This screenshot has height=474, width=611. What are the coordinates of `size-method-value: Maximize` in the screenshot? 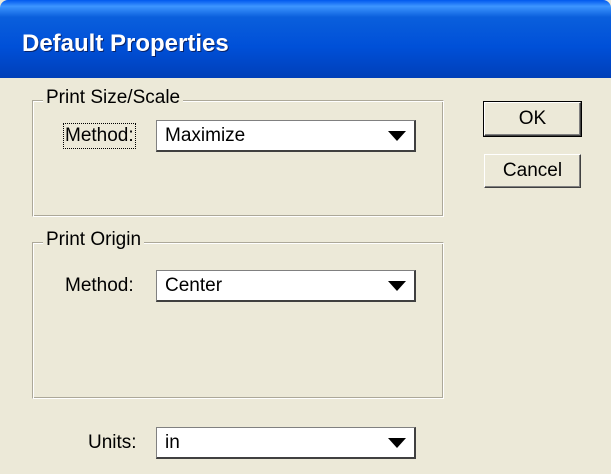 It's located at (205, 135).